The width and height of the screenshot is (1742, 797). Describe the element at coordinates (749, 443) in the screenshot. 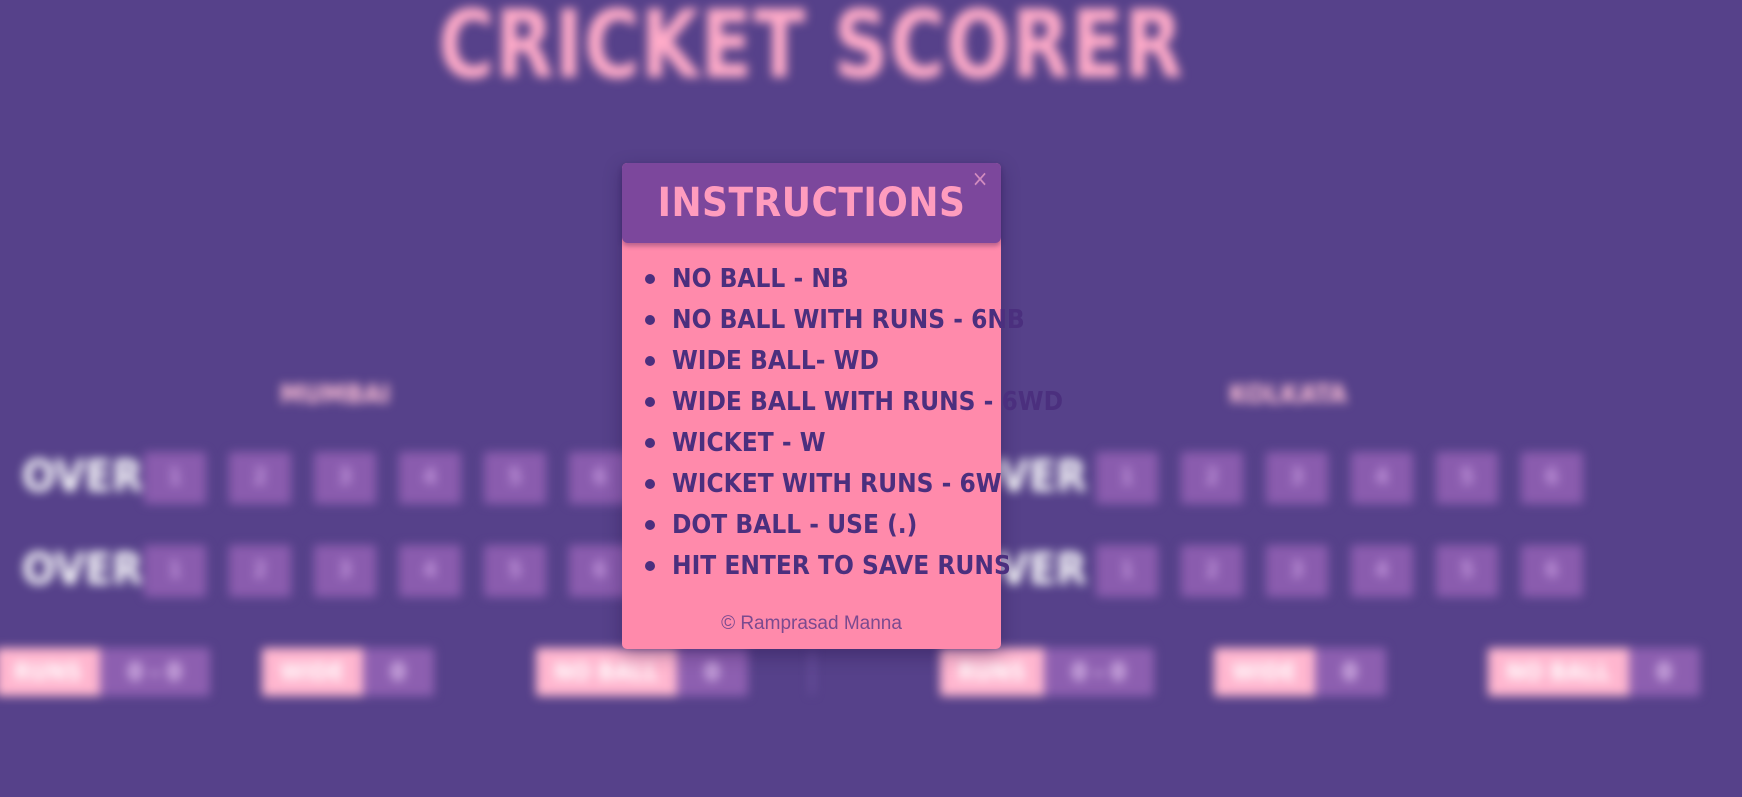

I see `instruction-text: WICKET - W` at that location.